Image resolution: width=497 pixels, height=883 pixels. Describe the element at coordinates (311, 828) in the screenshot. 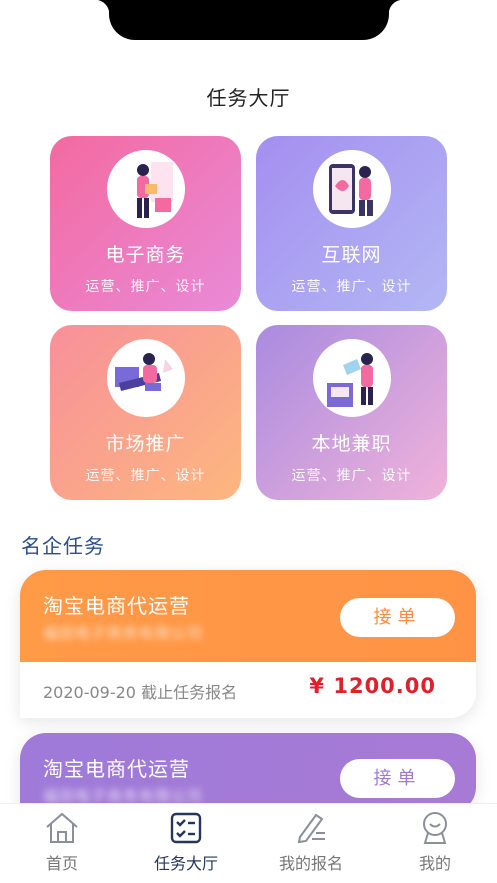

I see `edit-icon` at that location.